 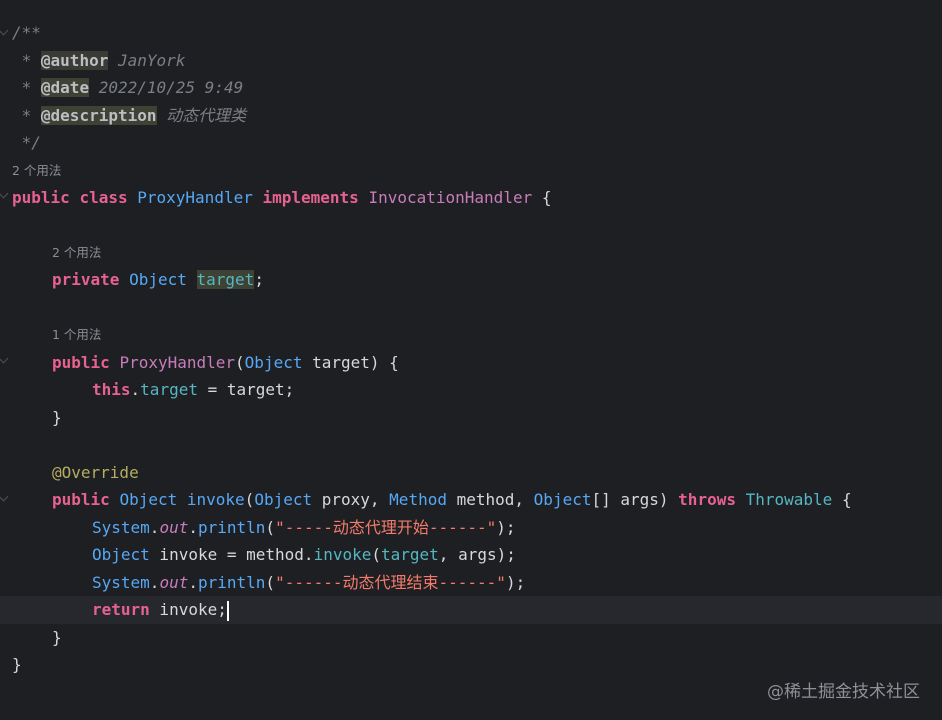 What do you see at coordinates (471, 61) in the screenshot?
I see `code-line: * @author JanYork` at bounding box center [471, 61].